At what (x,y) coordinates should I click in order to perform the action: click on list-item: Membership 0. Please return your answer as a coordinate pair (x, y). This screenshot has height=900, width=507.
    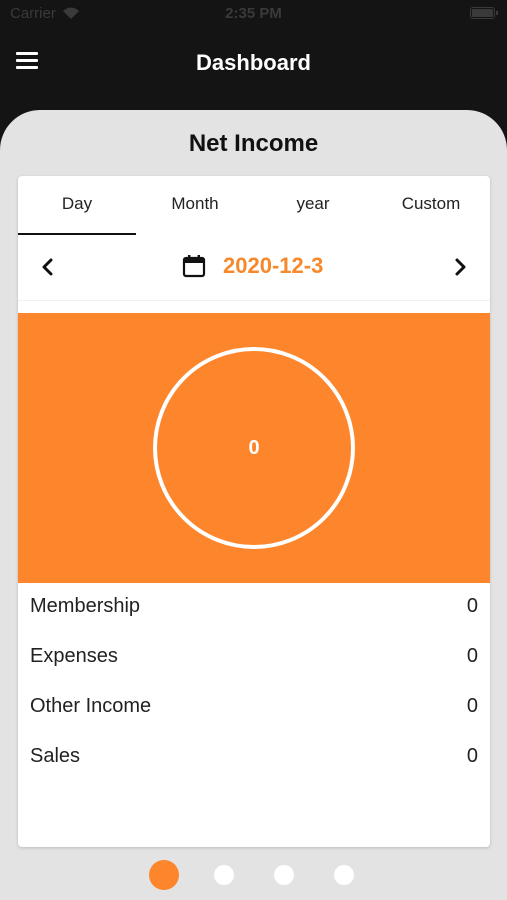
    Looking at the image, I should click on (254, 608).